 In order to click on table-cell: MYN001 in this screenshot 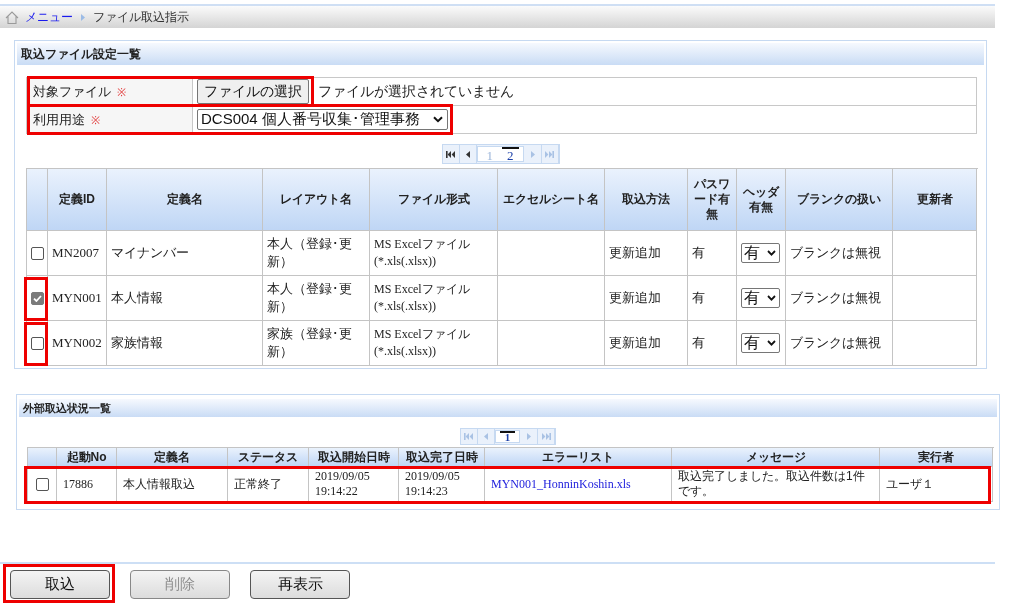, I will do `click(77, 298)`.